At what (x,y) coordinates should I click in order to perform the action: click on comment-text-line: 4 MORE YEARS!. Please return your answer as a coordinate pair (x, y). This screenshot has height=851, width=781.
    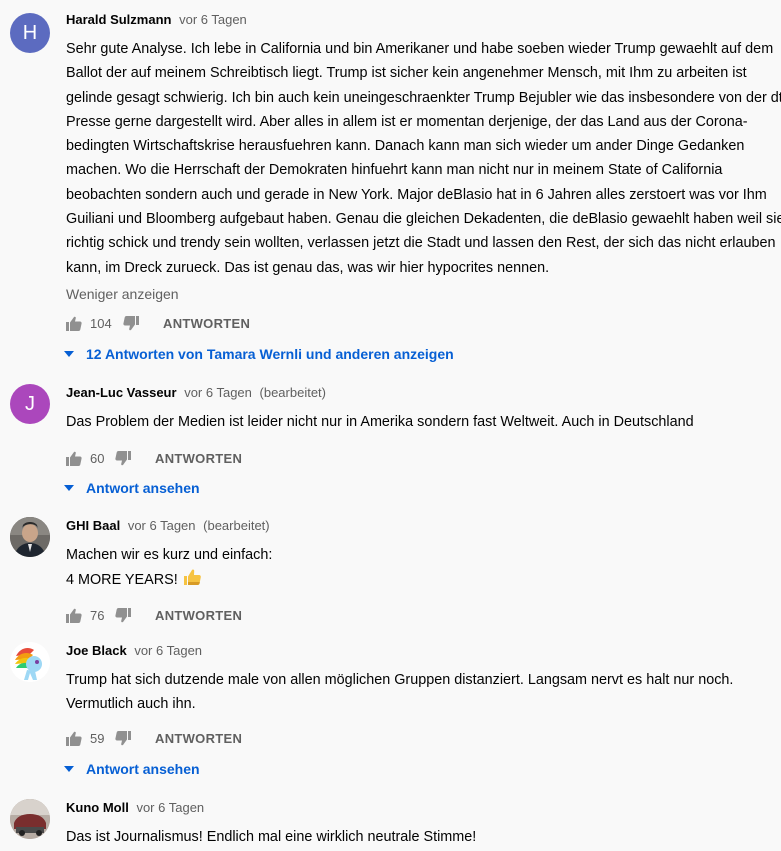
    Looking at the image, I should click on (416, 581).